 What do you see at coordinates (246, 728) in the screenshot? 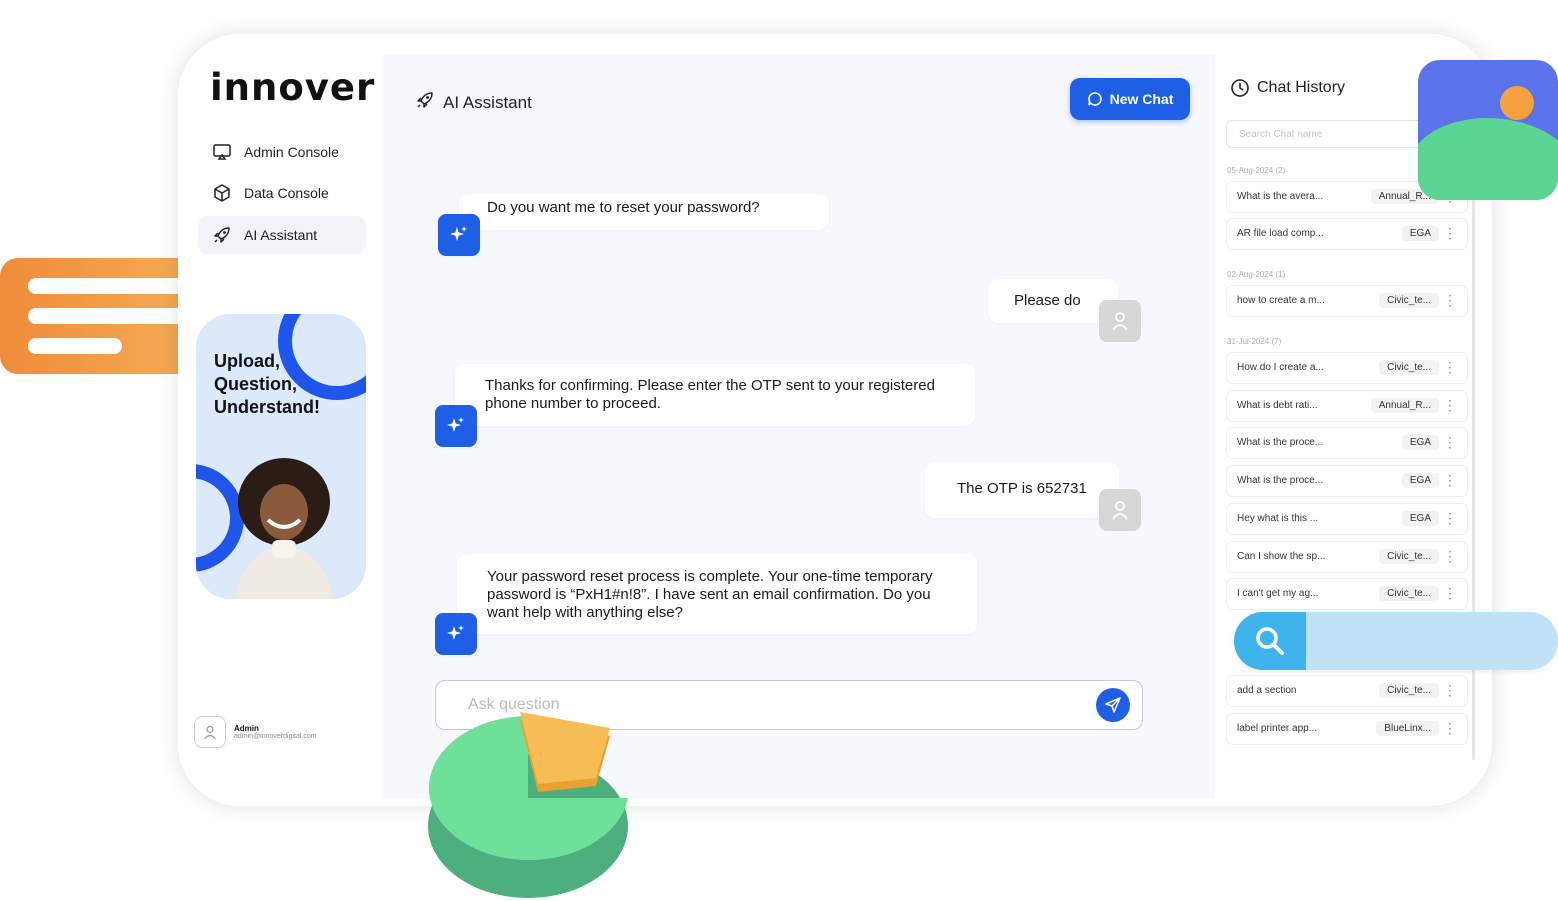
I see `user-name: Admin` at bounding box center [246, 728].